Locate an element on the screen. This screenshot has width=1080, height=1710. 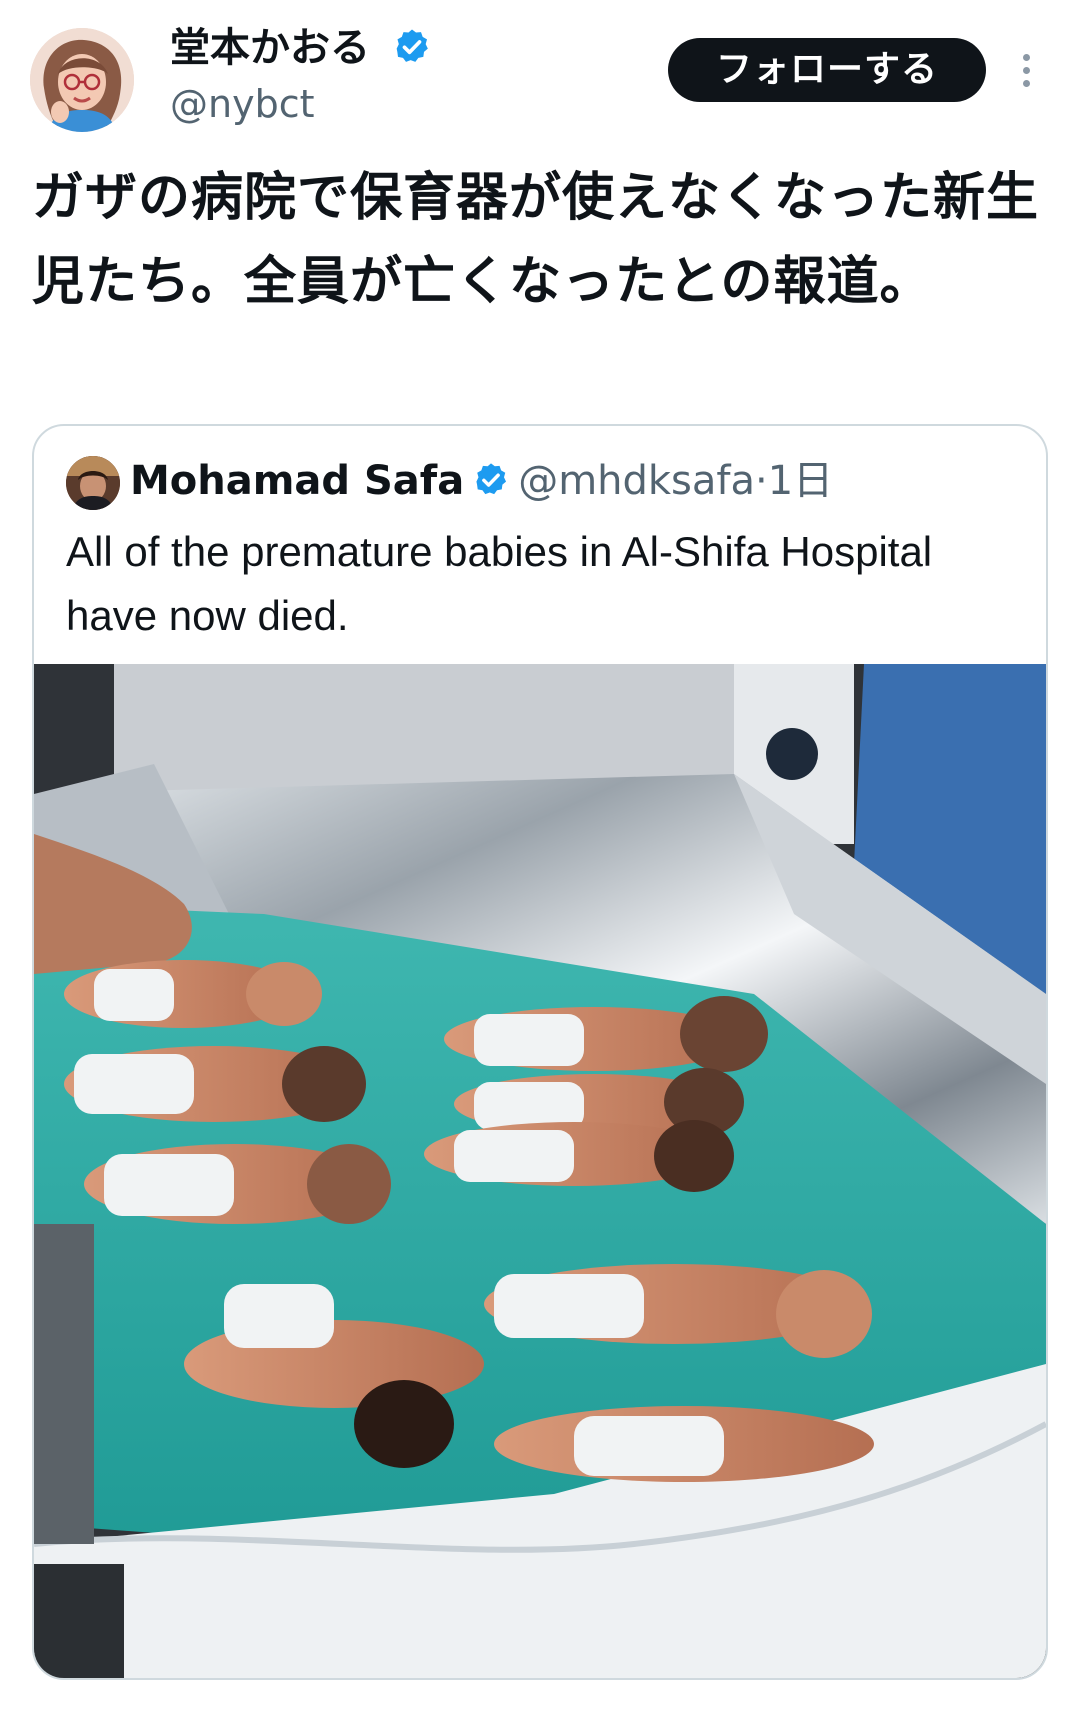
quoted-author-avatar is located at coordinates (93, 483).